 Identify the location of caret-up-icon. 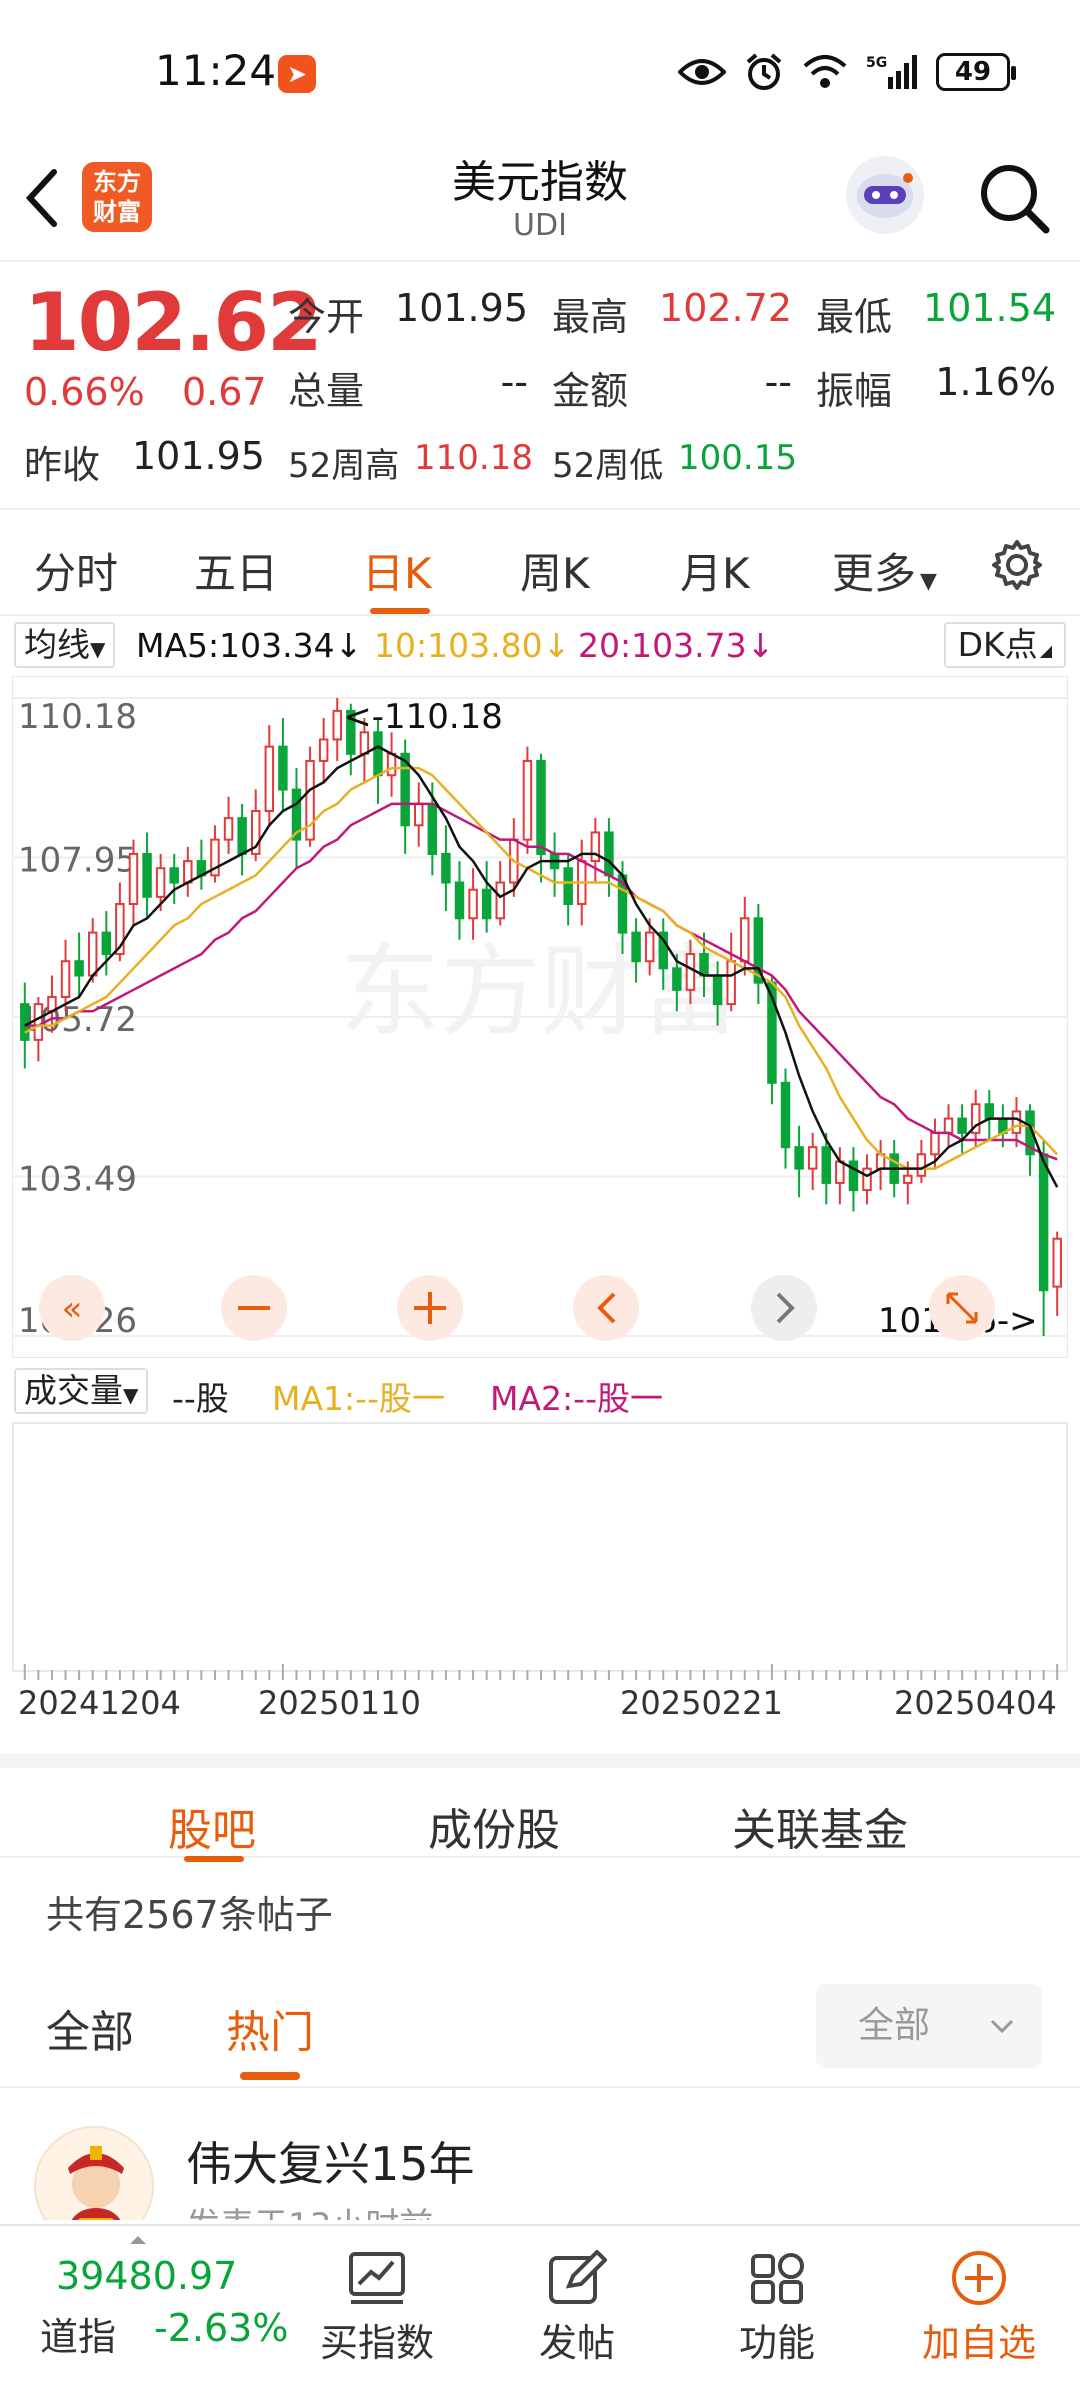
(138, 2240).